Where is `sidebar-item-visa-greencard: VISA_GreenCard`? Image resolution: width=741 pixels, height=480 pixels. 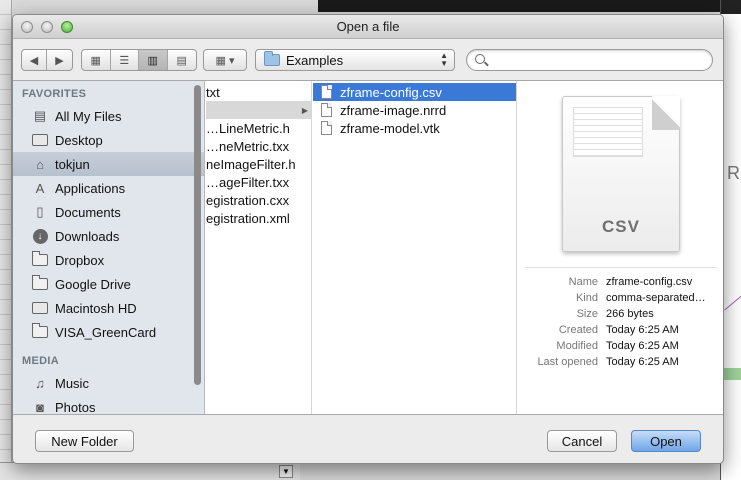 sidebar-item-visa-greencard: VISA_GreenCard is located at coordinates (108, 332).